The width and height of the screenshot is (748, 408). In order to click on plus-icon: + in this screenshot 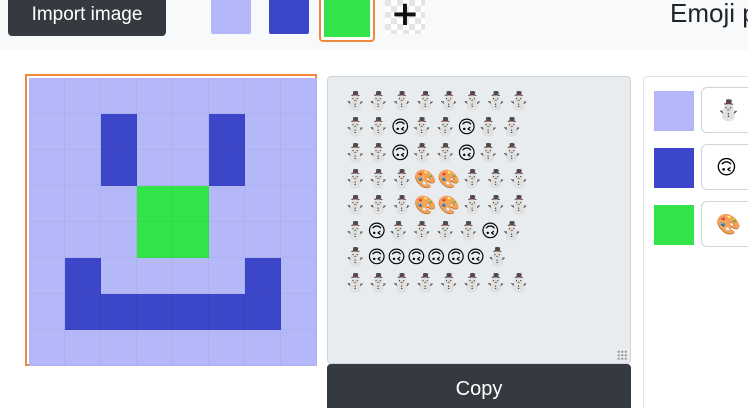, I will do `click(405, 17)`.